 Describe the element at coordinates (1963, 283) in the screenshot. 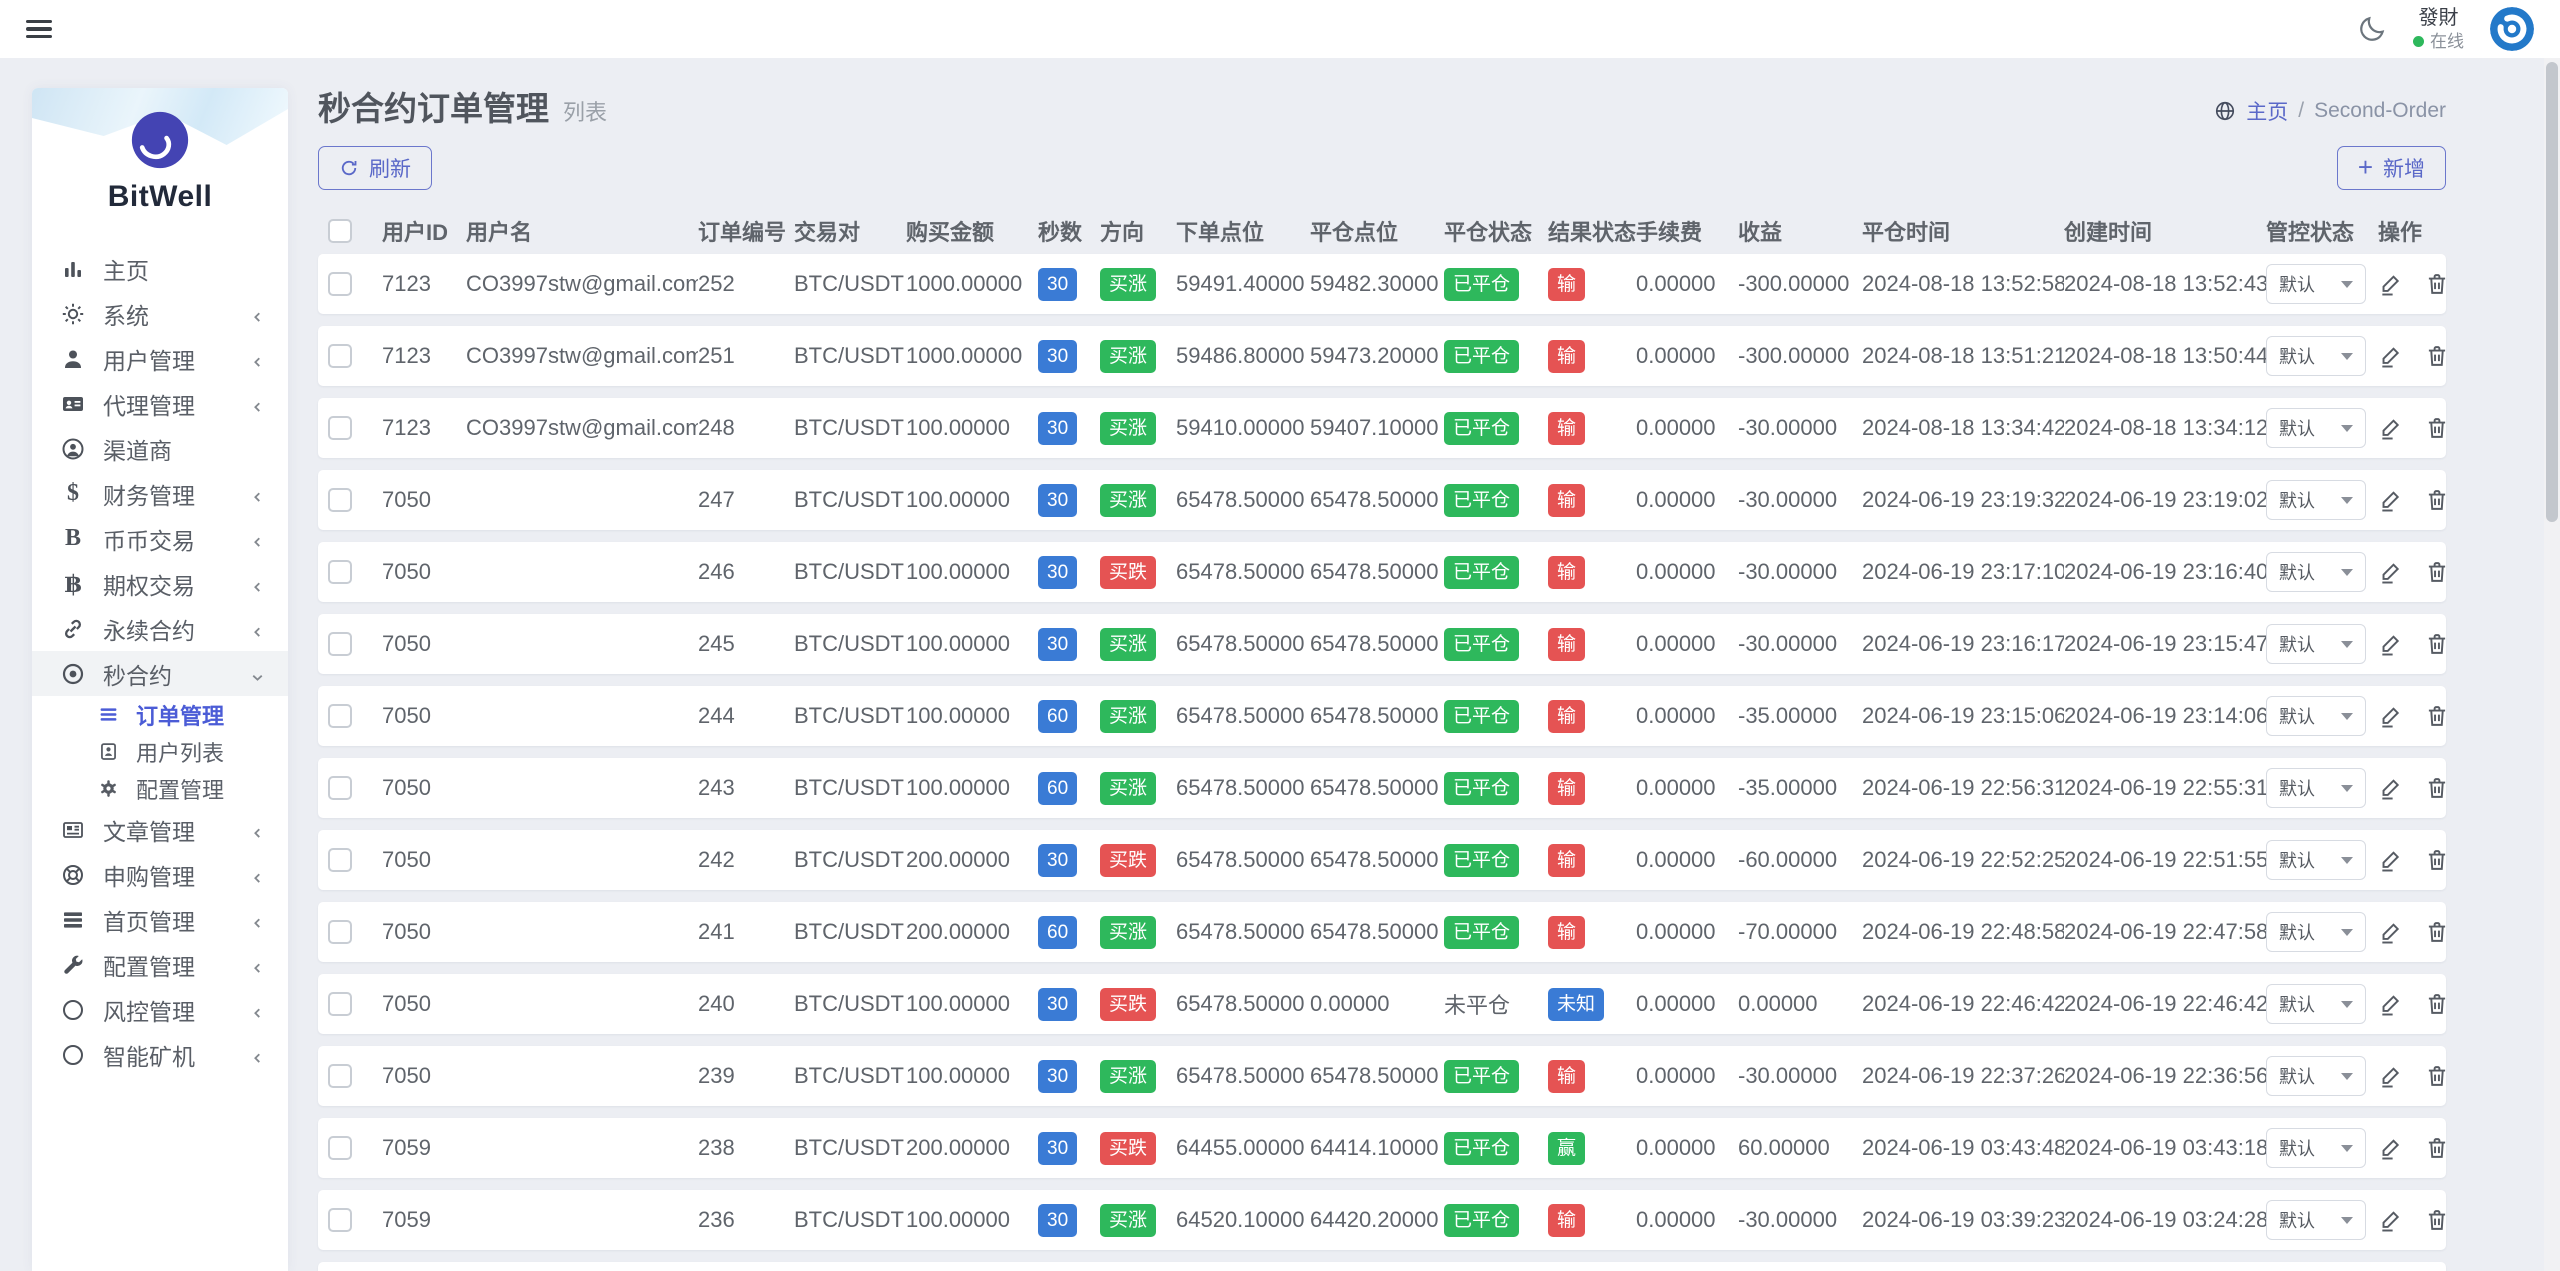

I see `cell-close_time: 2024-08-18 13:52:58` at that location.